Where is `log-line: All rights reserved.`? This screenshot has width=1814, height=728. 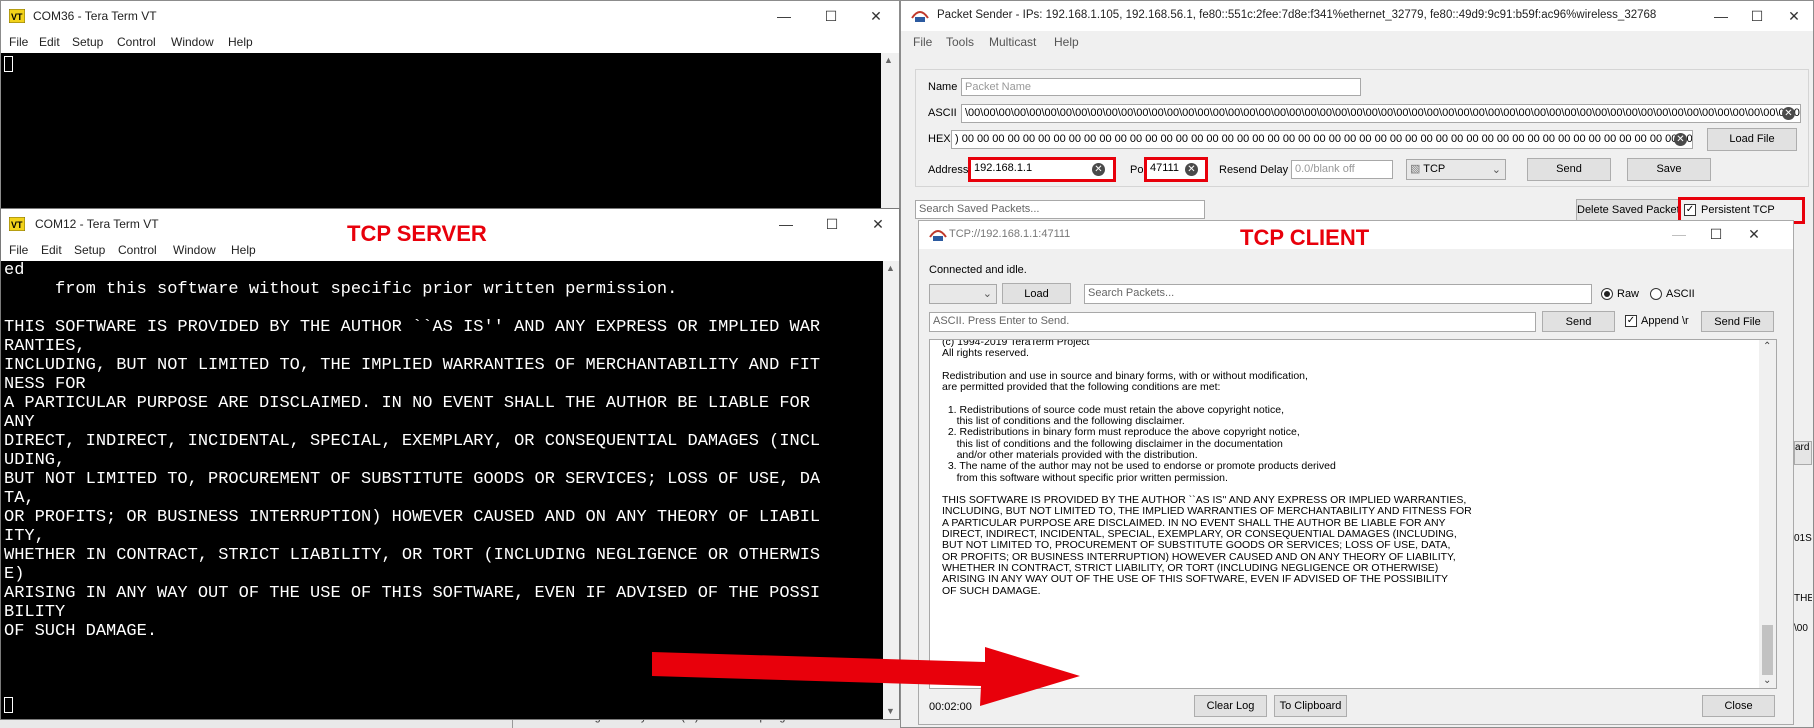
log-line: All rights reserved. is located at coordinates (985, 353).